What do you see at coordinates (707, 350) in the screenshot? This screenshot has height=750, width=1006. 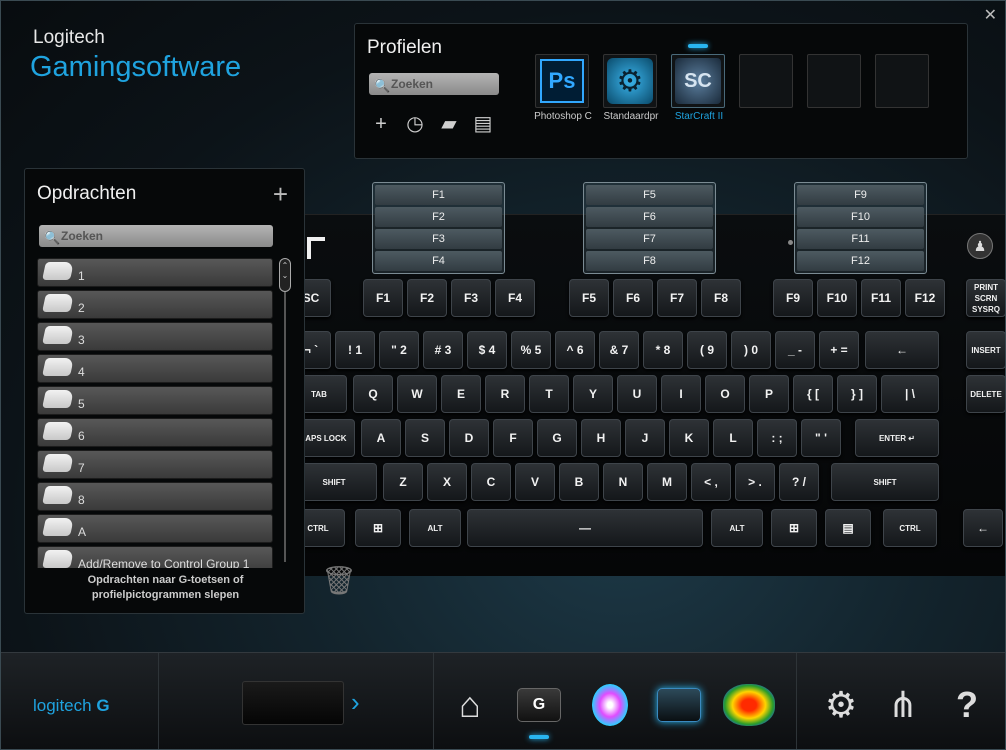 I see `key: ( 9` at bounding box center [707, 350].